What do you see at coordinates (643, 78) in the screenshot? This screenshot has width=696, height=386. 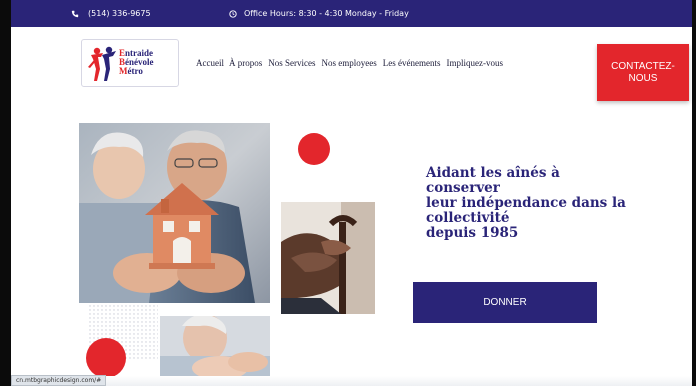 I see `contact-button-line-2: NOUS` at bounding box center [643, 78].